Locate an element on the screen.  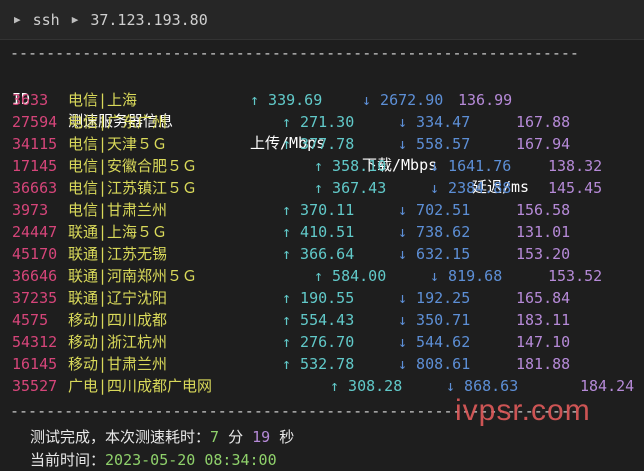
row-id: 27594 is located at coordinates (35, 122).